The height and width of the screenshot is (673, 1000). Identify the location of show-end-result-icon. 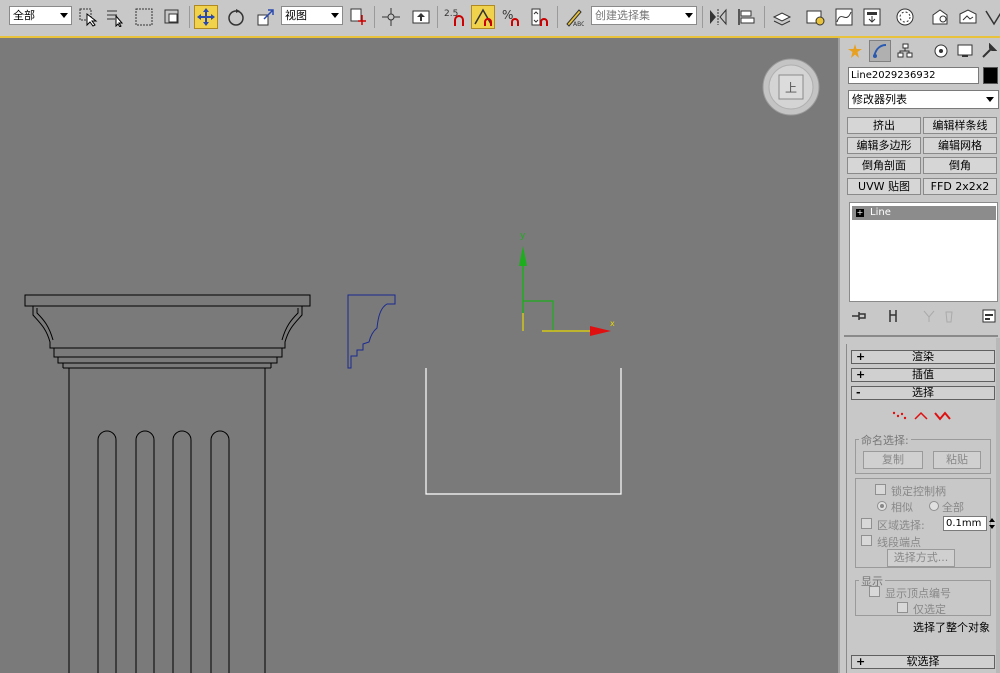
(893, 316).